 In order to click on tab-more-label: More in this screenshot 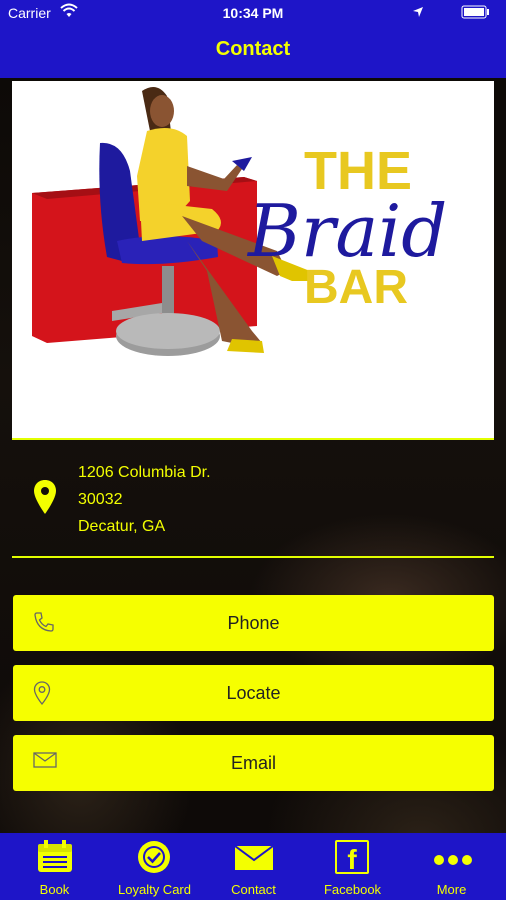, I will do `click(451, 889)`.